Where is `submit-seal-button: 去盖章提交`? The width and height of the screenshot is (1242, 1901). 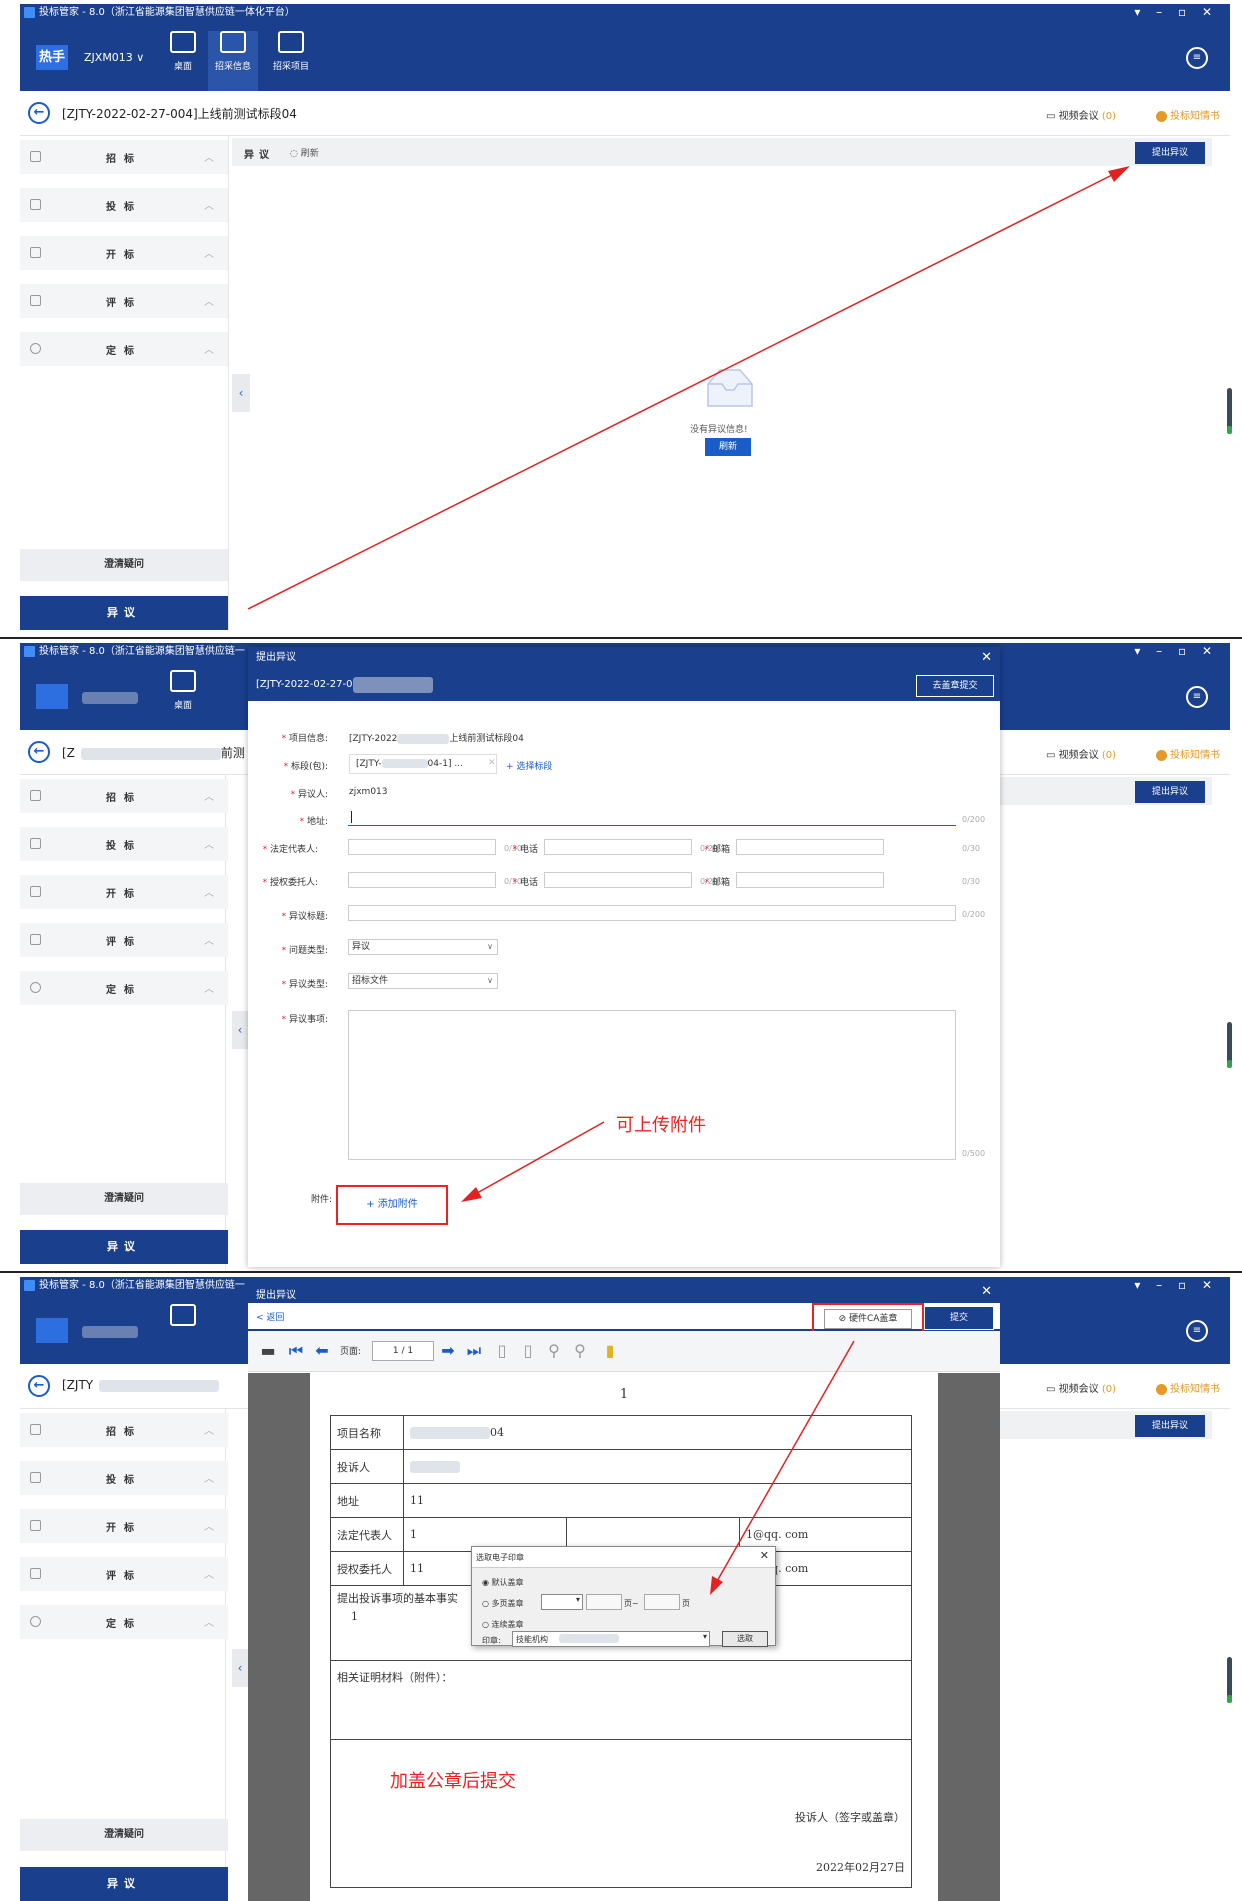 submit-seal-button: 去盖章提交 is located at coordinates (955, 686).